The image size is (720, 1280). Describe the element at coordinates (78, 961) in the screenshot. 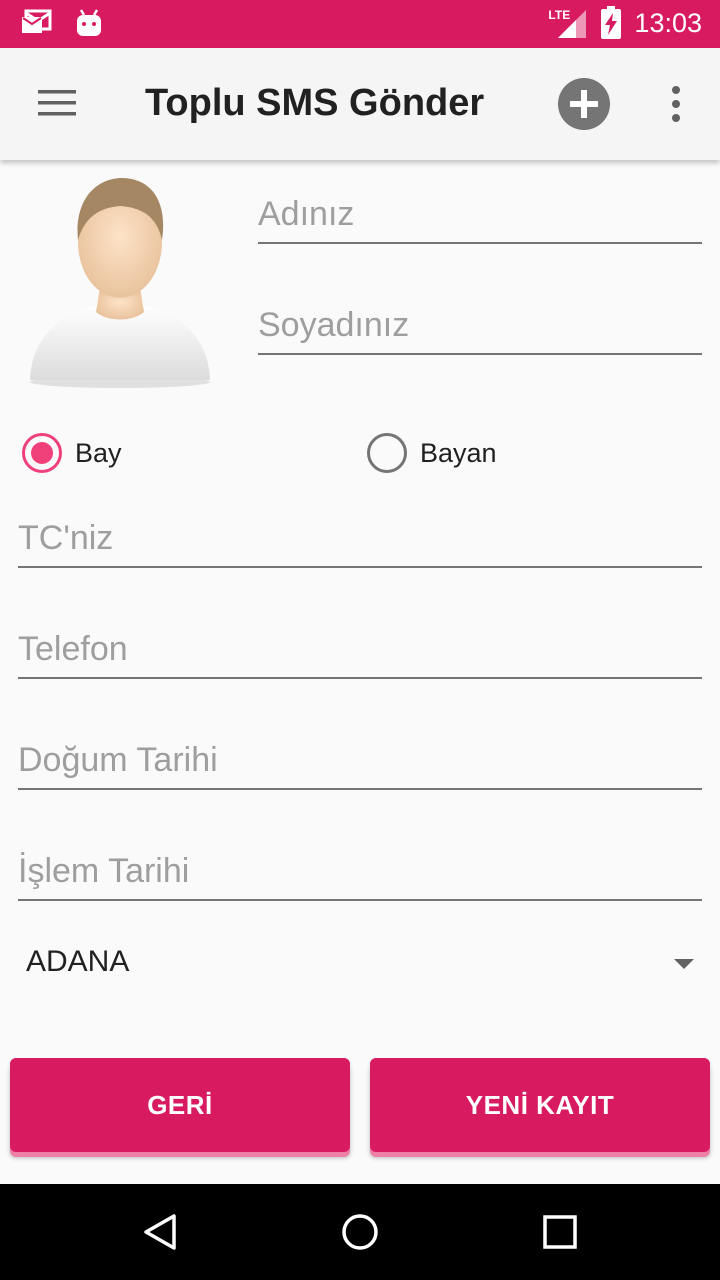

I see `city-selected-value: ADANA` at that location.